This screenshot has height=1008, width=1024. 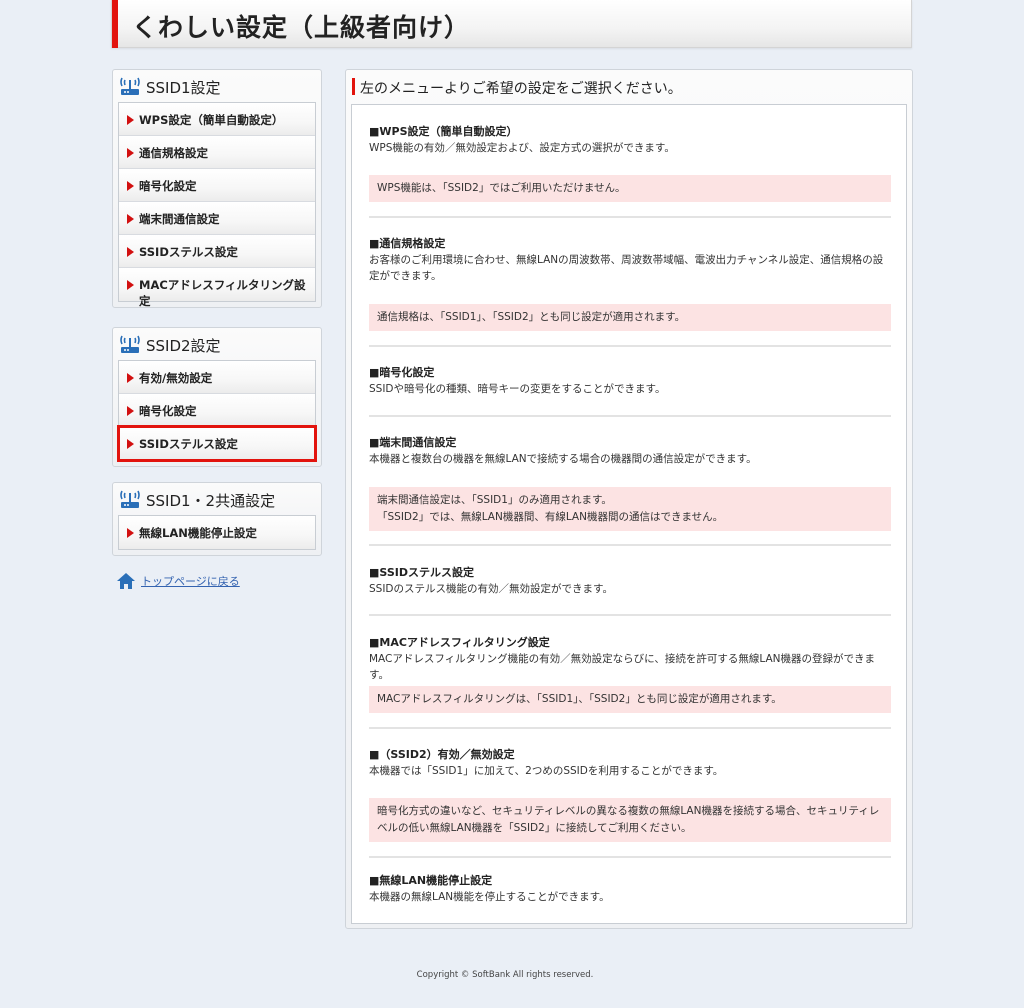 I want to click on home-icon, so click(x=126, y=581).